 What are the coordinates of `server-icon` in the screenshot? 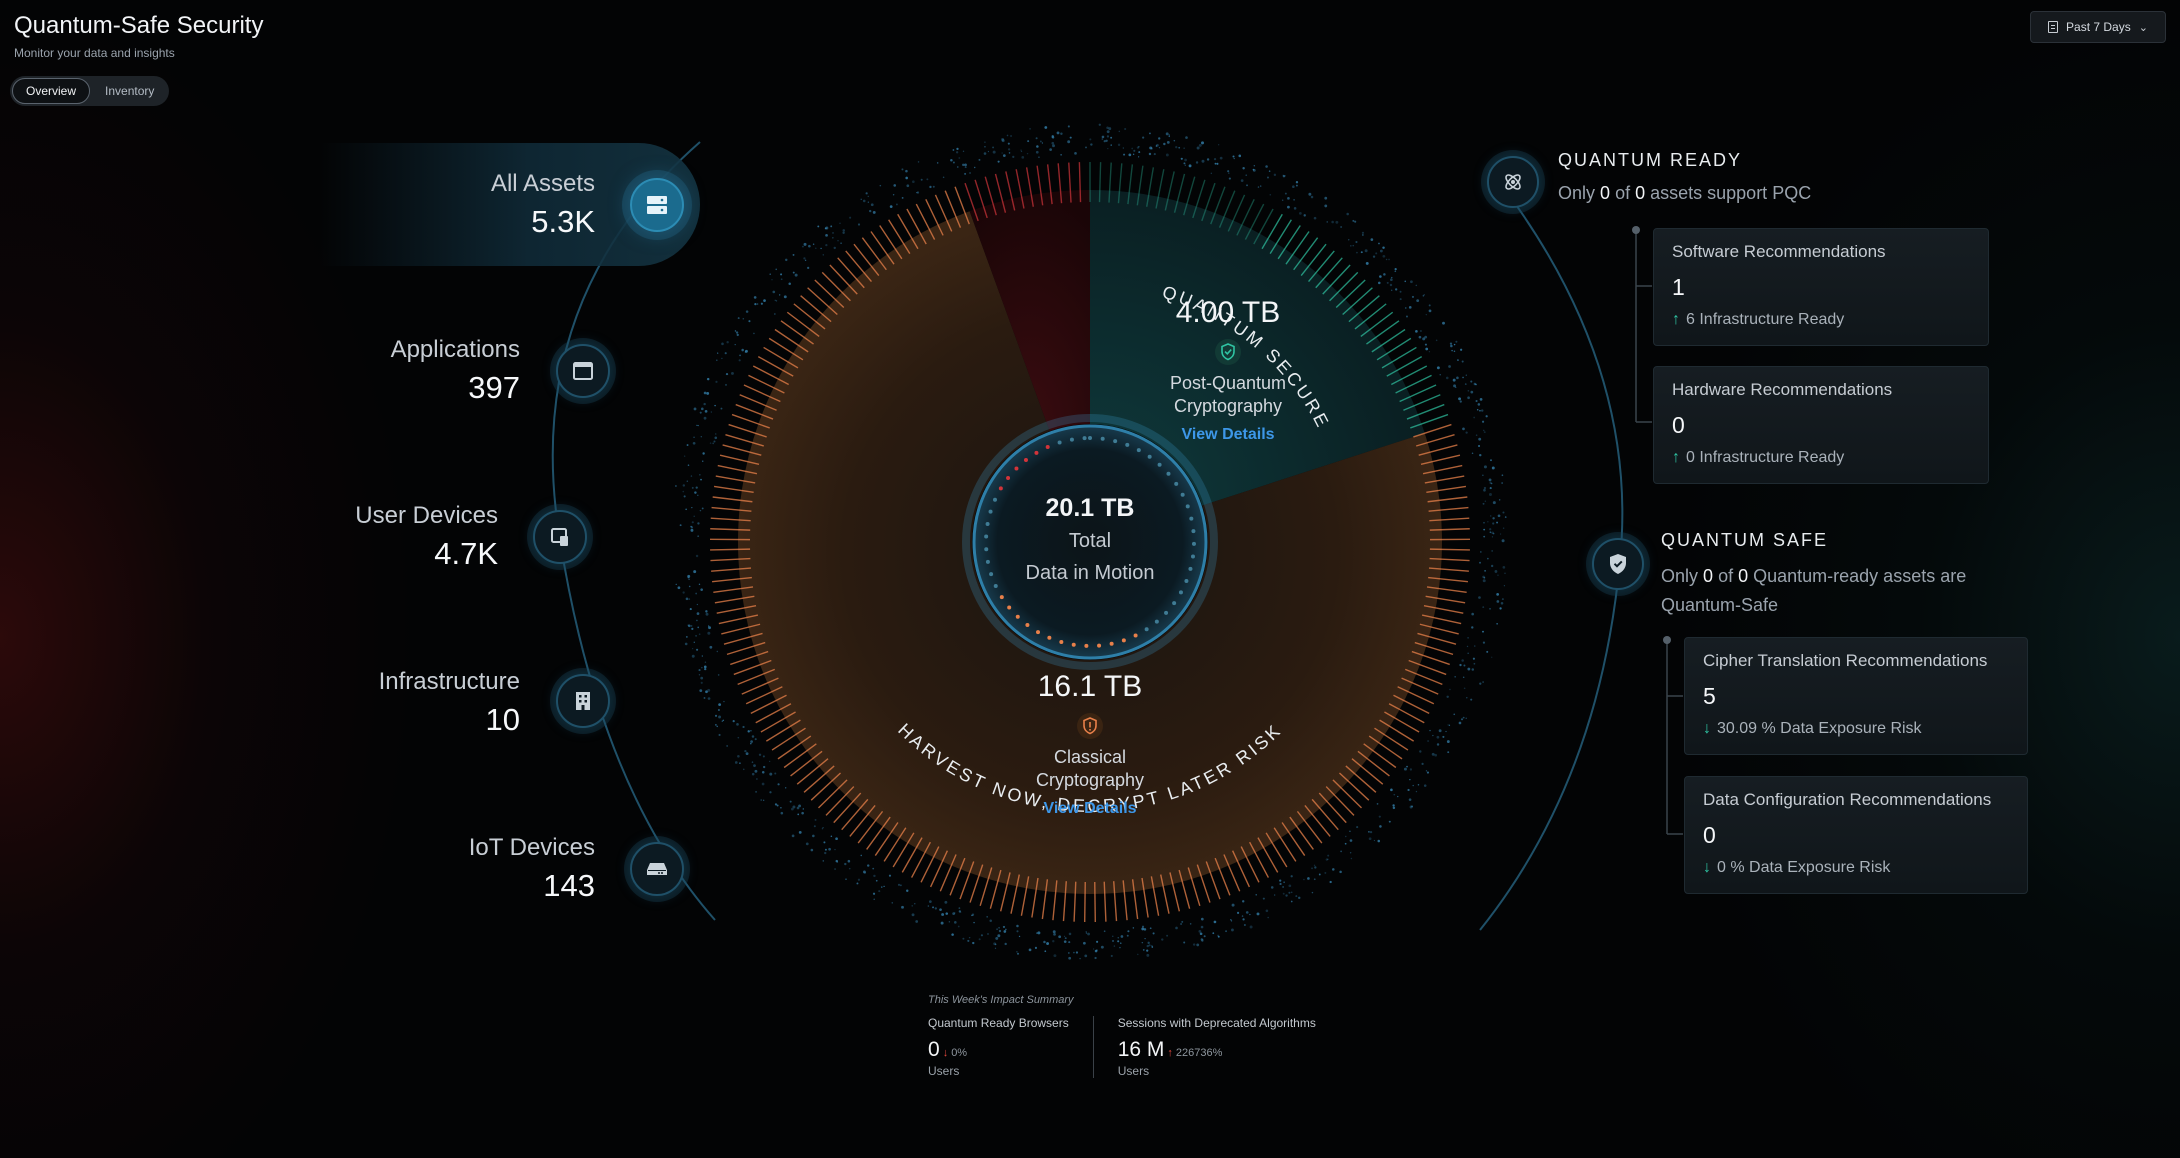 It's located at (657, 205).